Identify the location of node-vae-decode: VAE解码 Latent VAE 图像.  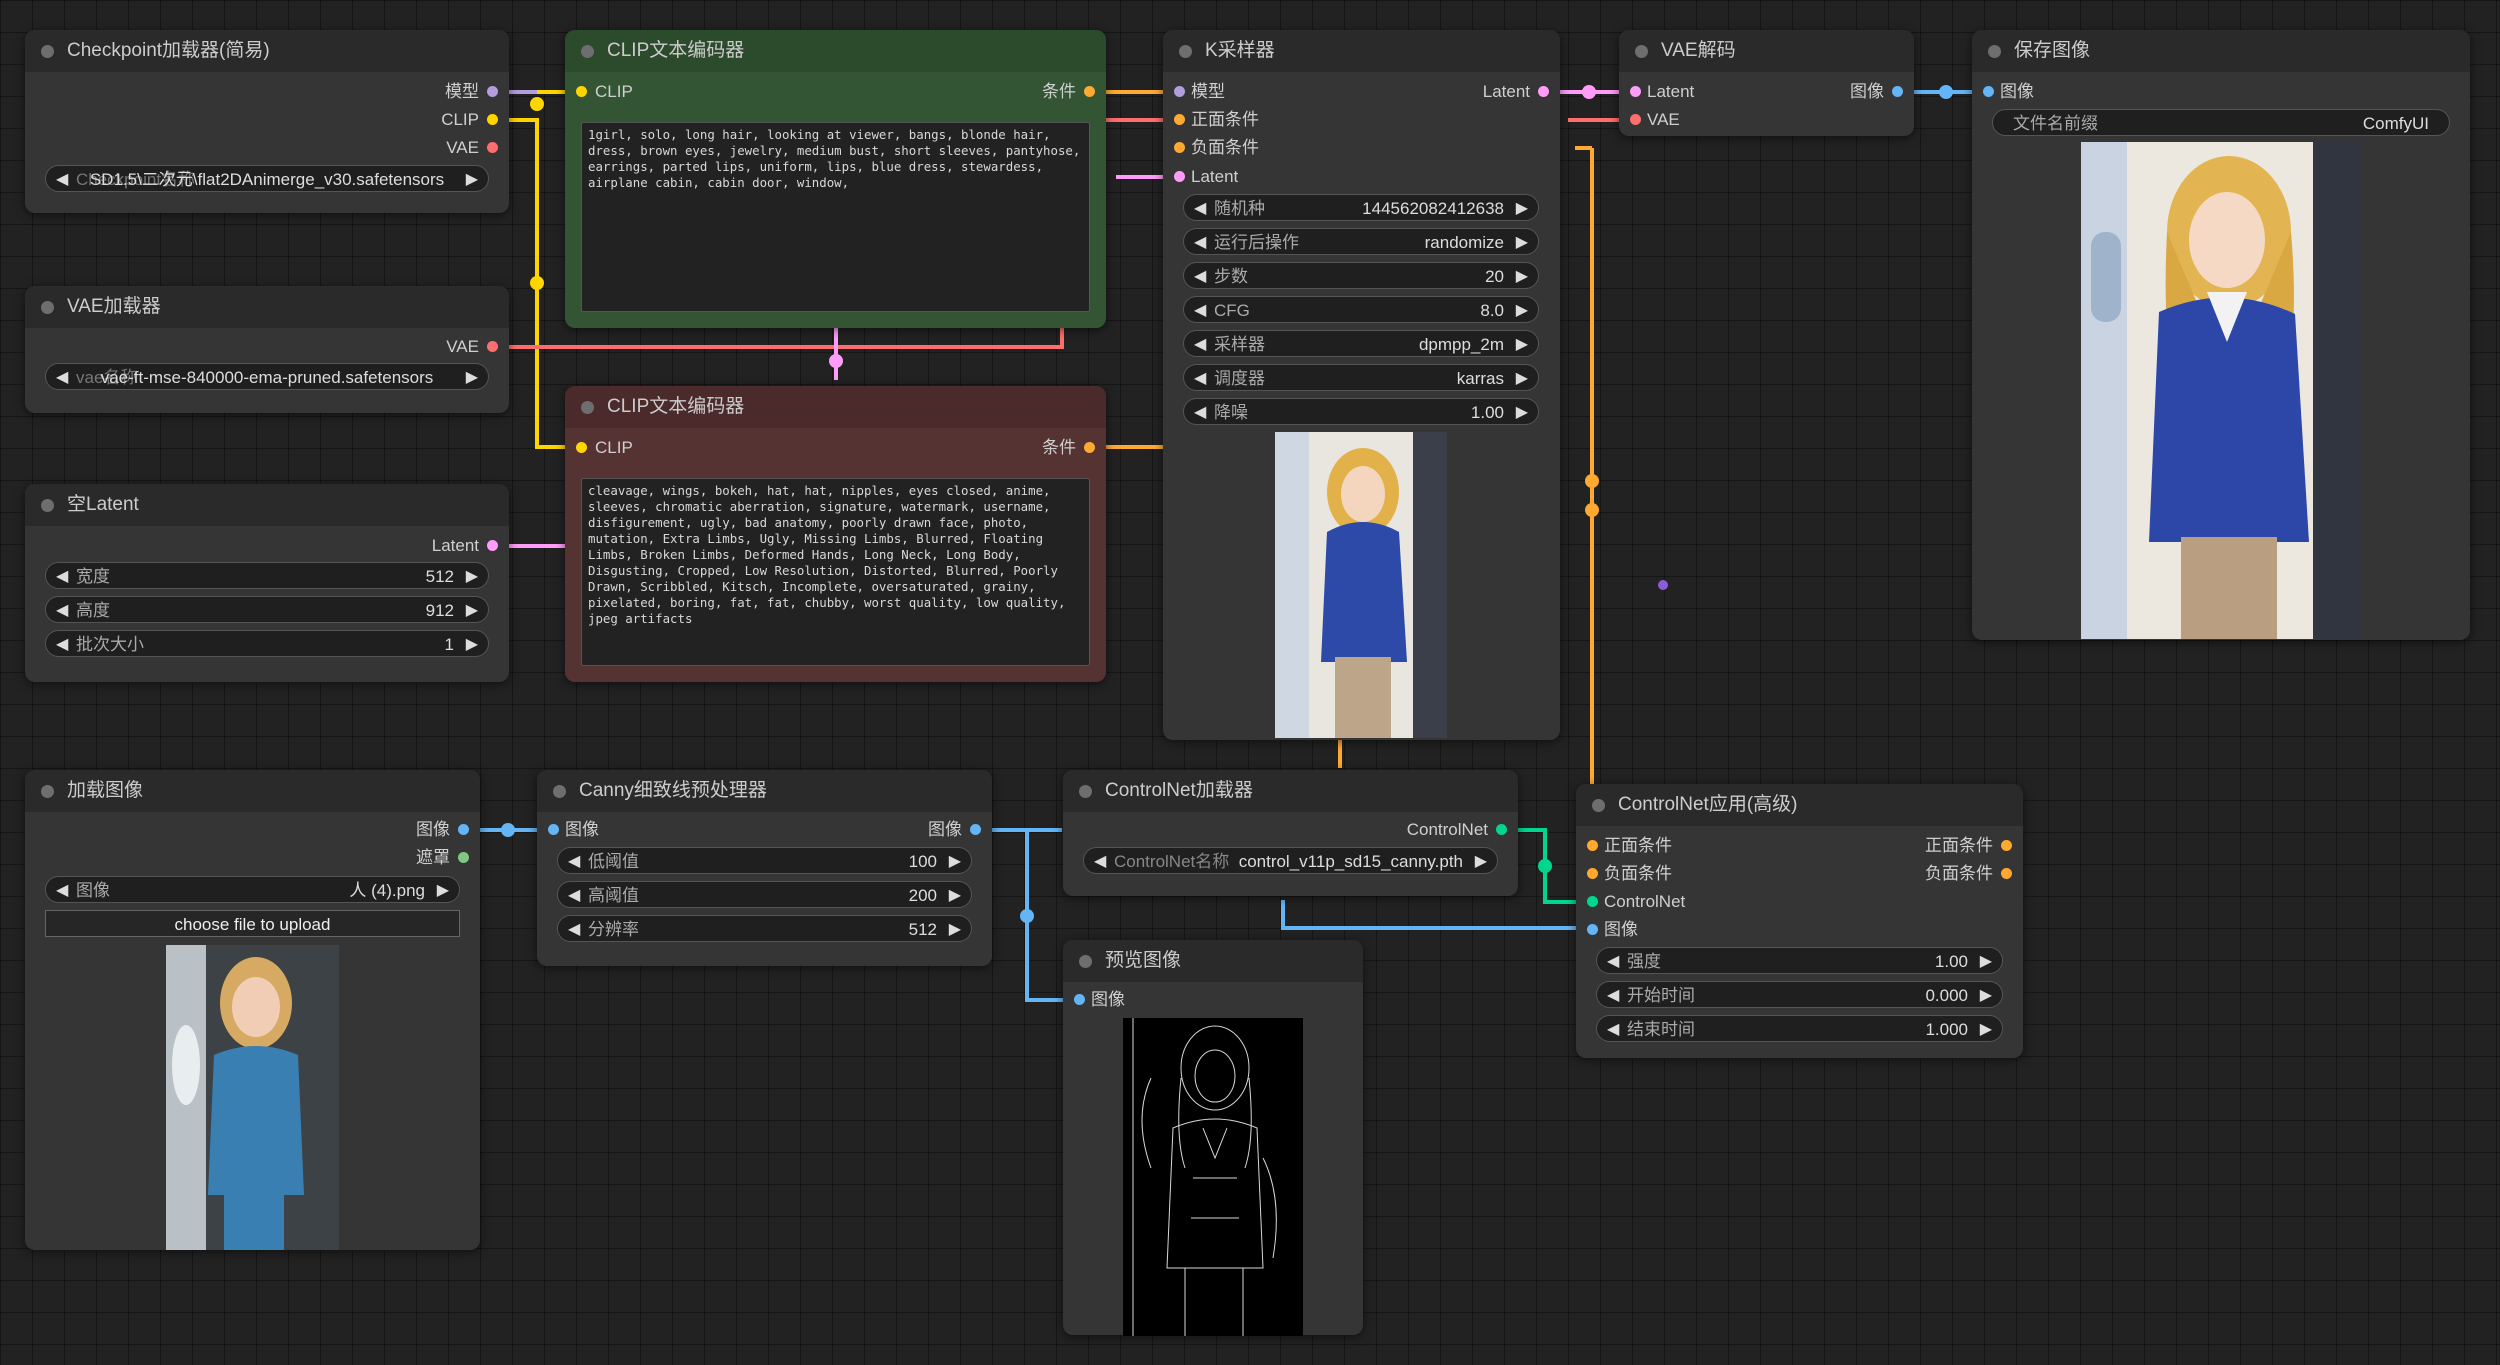
(1766, 83).